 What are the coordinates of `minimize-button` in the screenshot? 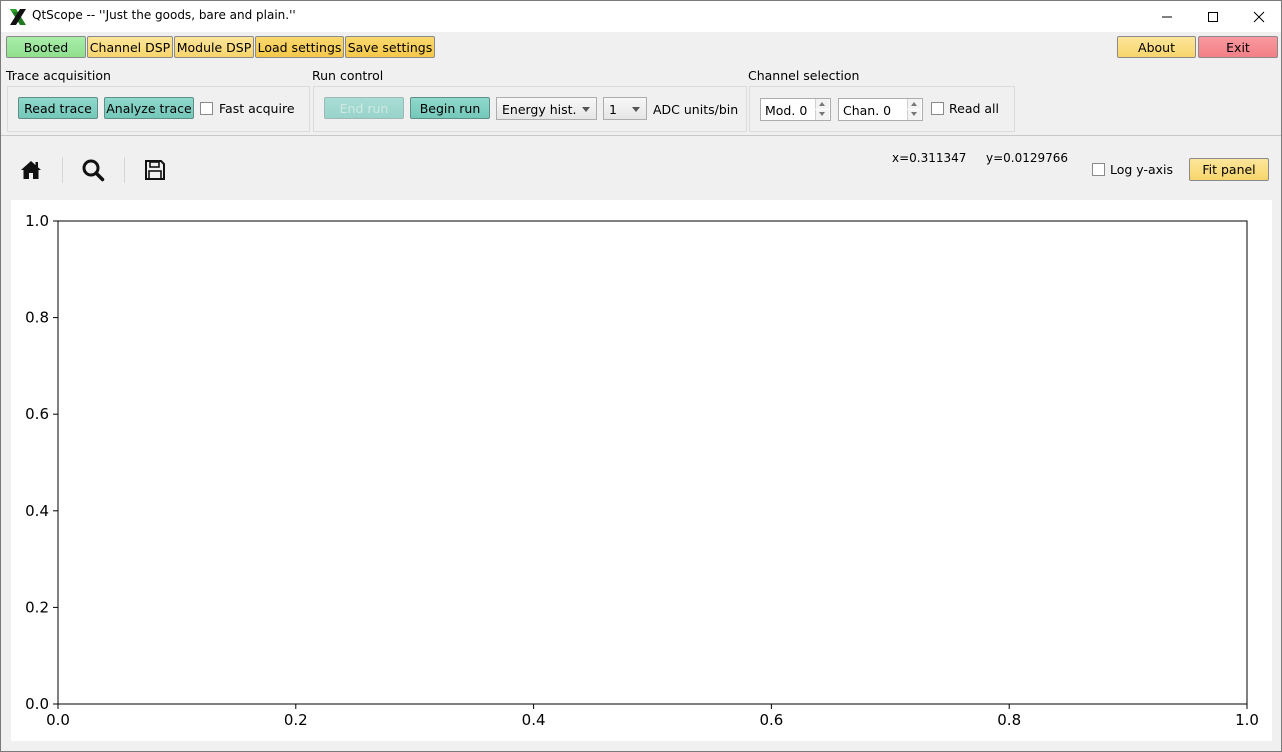 It's located at (1167, 16).